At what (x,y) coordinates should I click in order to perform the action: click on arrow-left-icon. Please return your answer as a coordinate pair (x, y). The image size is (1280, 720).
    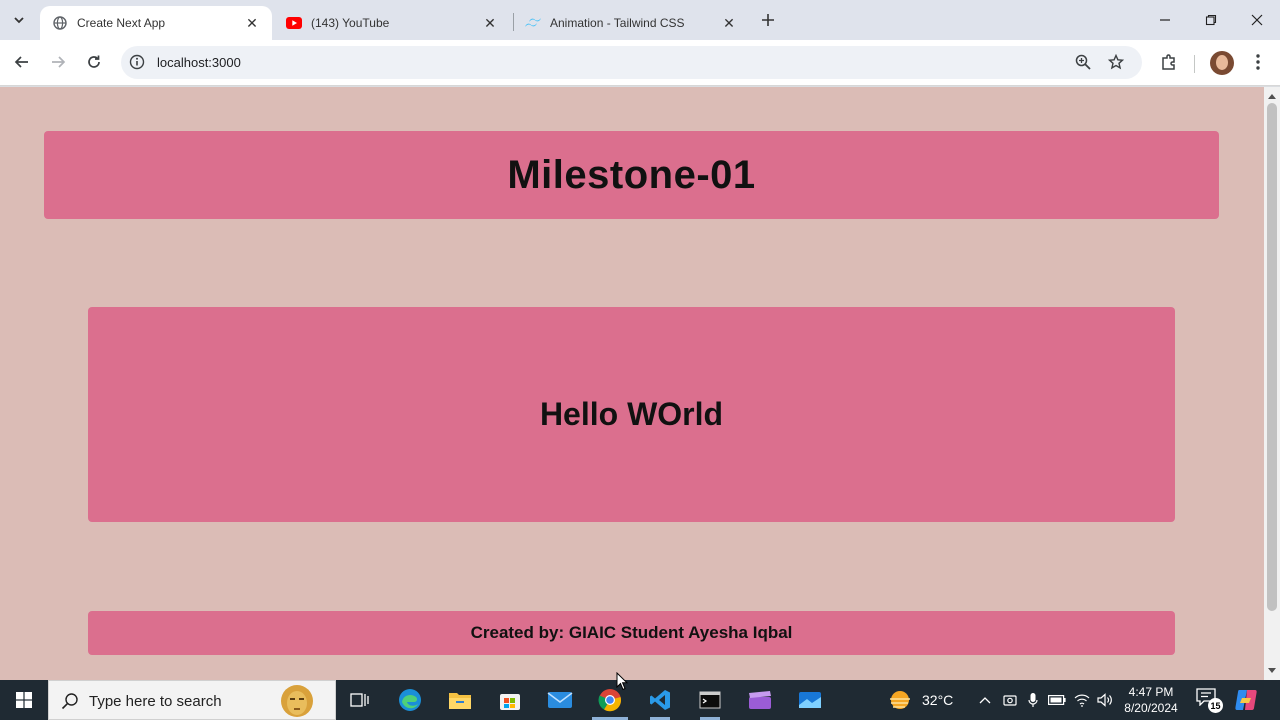
    Looking at the image, I should click on (21, 62).